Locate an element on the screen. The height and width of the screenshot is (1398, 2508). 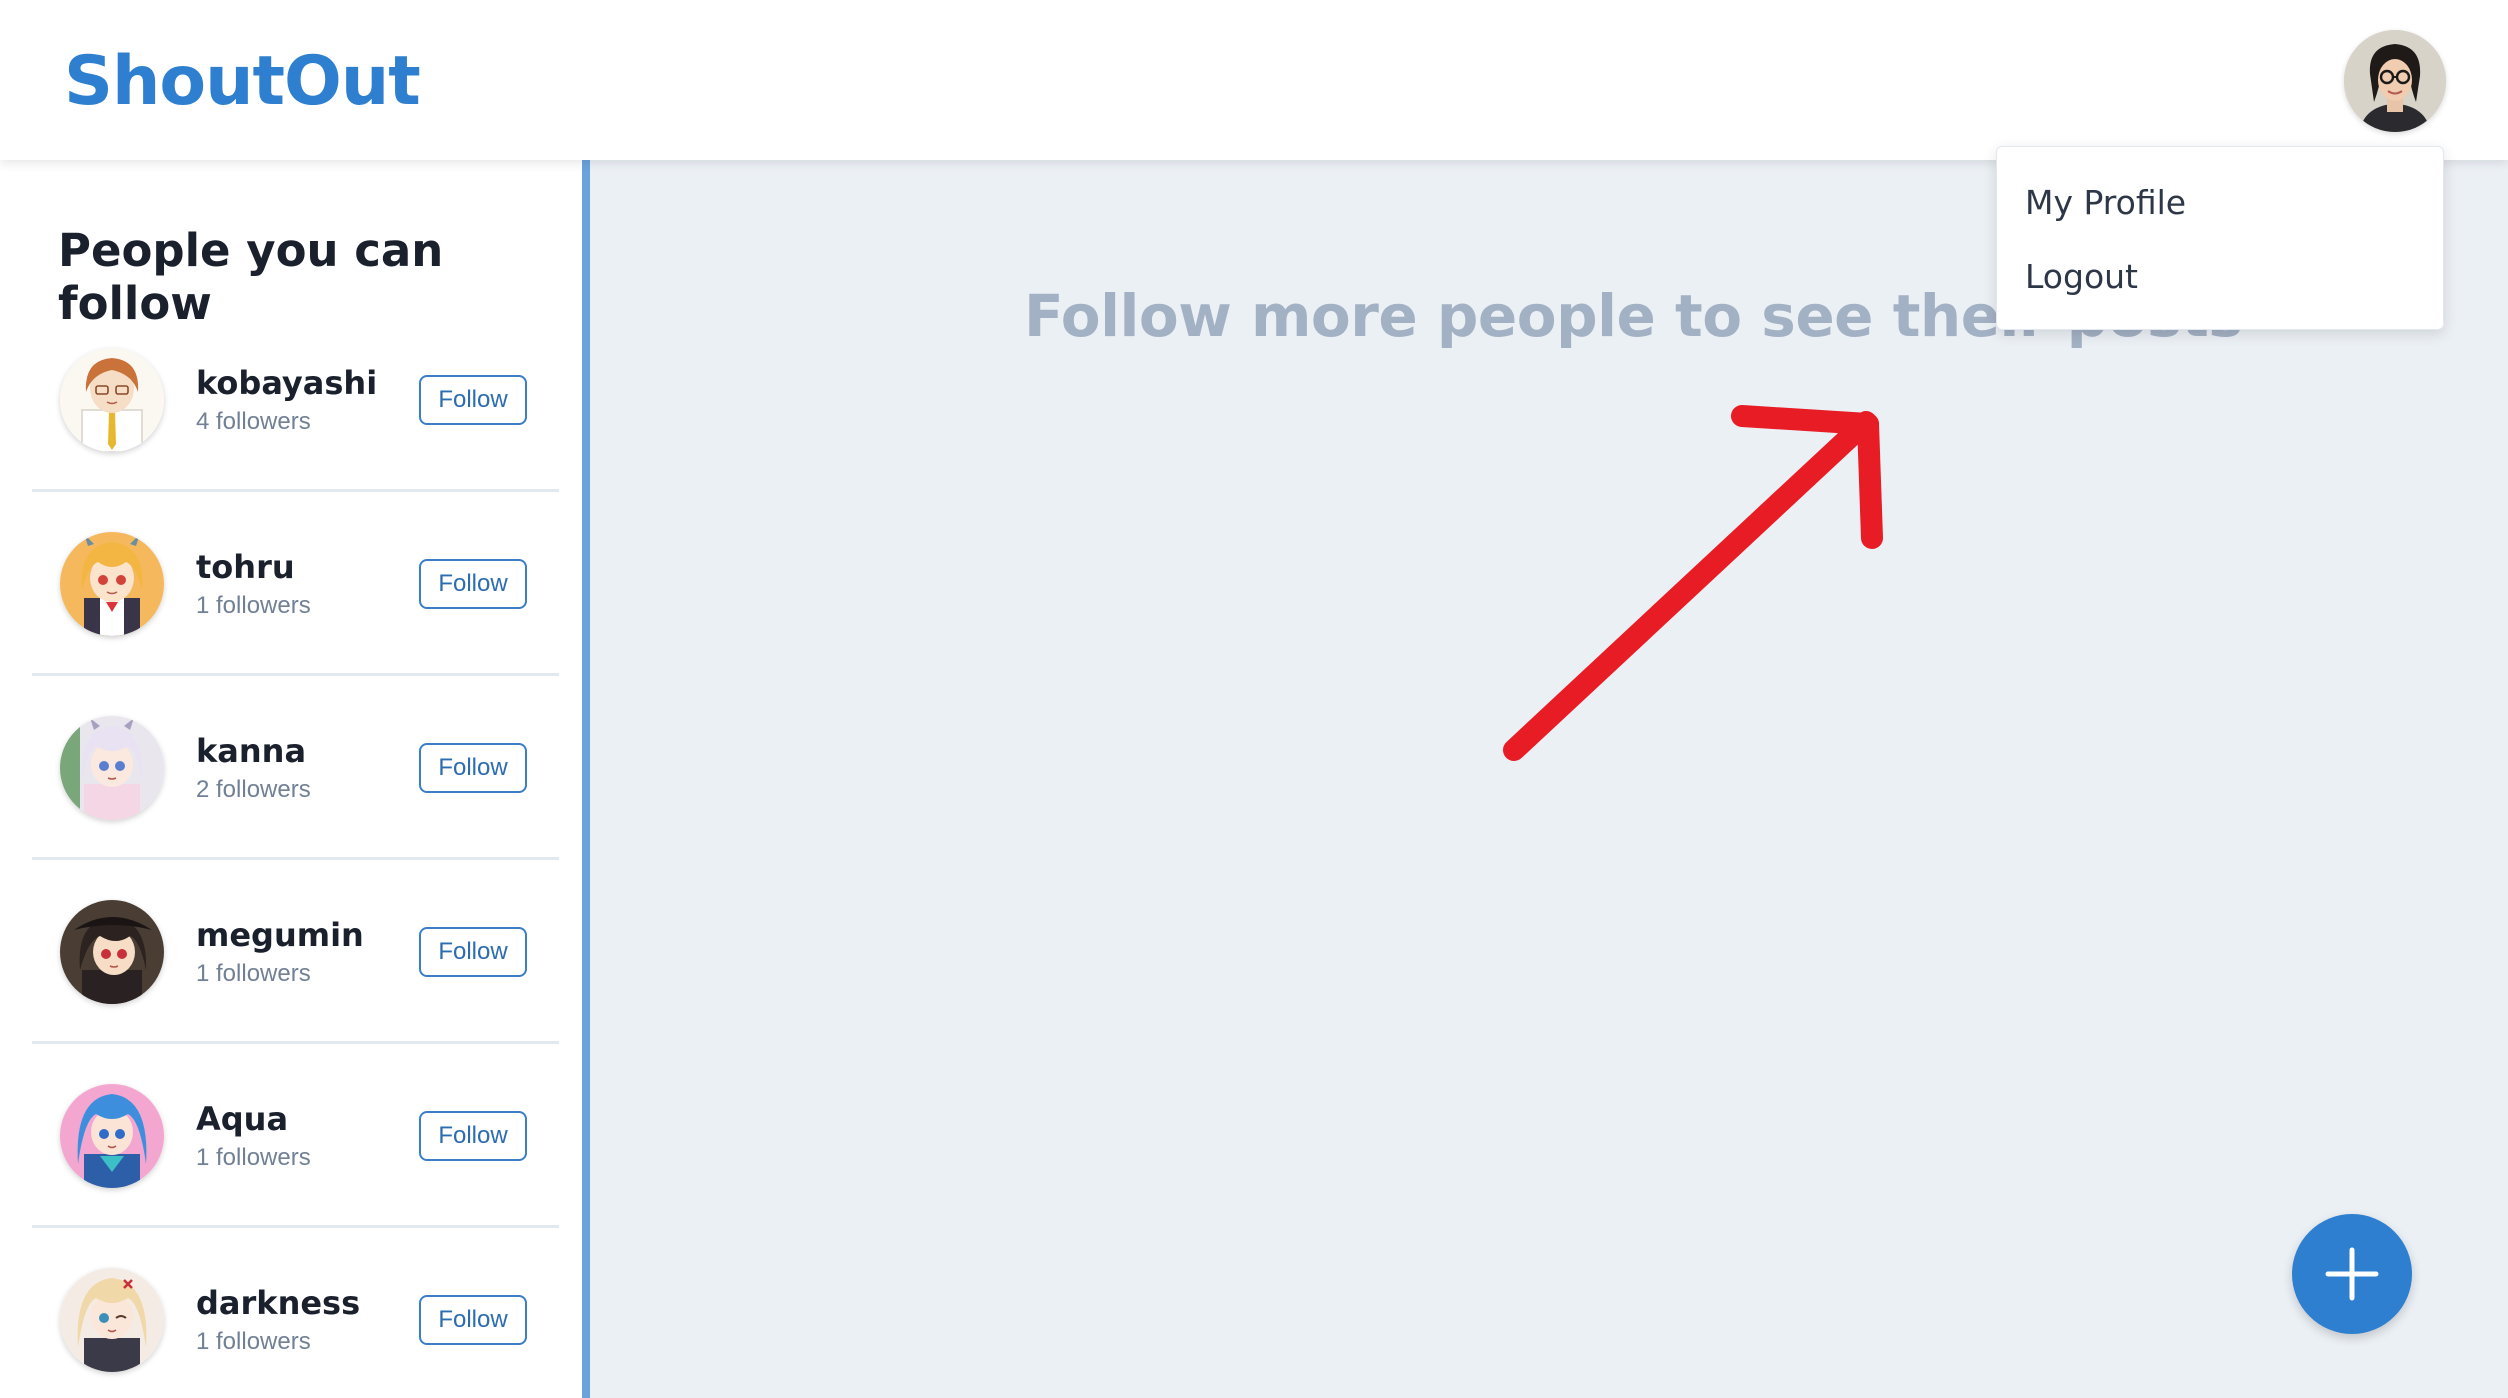
app-header: ShoutOut is located at coordinates (1254, 80).